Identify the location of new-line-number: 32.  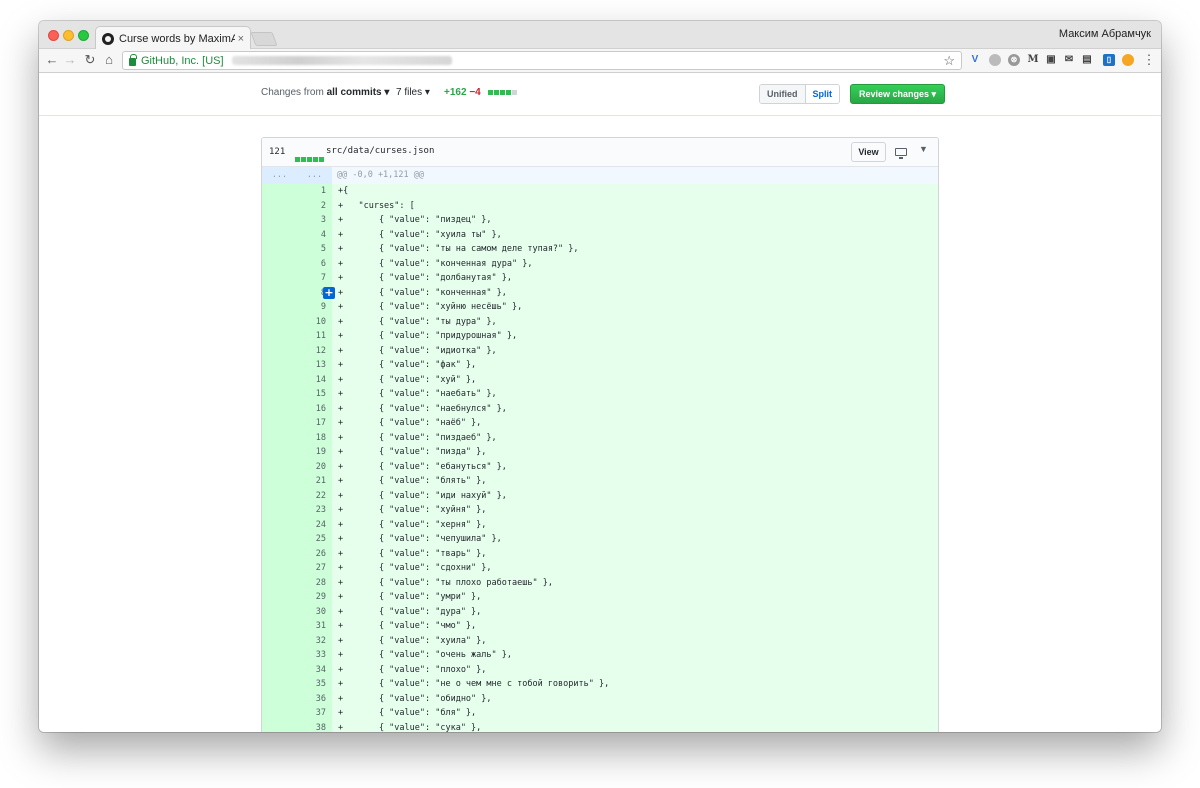
(314, 640).